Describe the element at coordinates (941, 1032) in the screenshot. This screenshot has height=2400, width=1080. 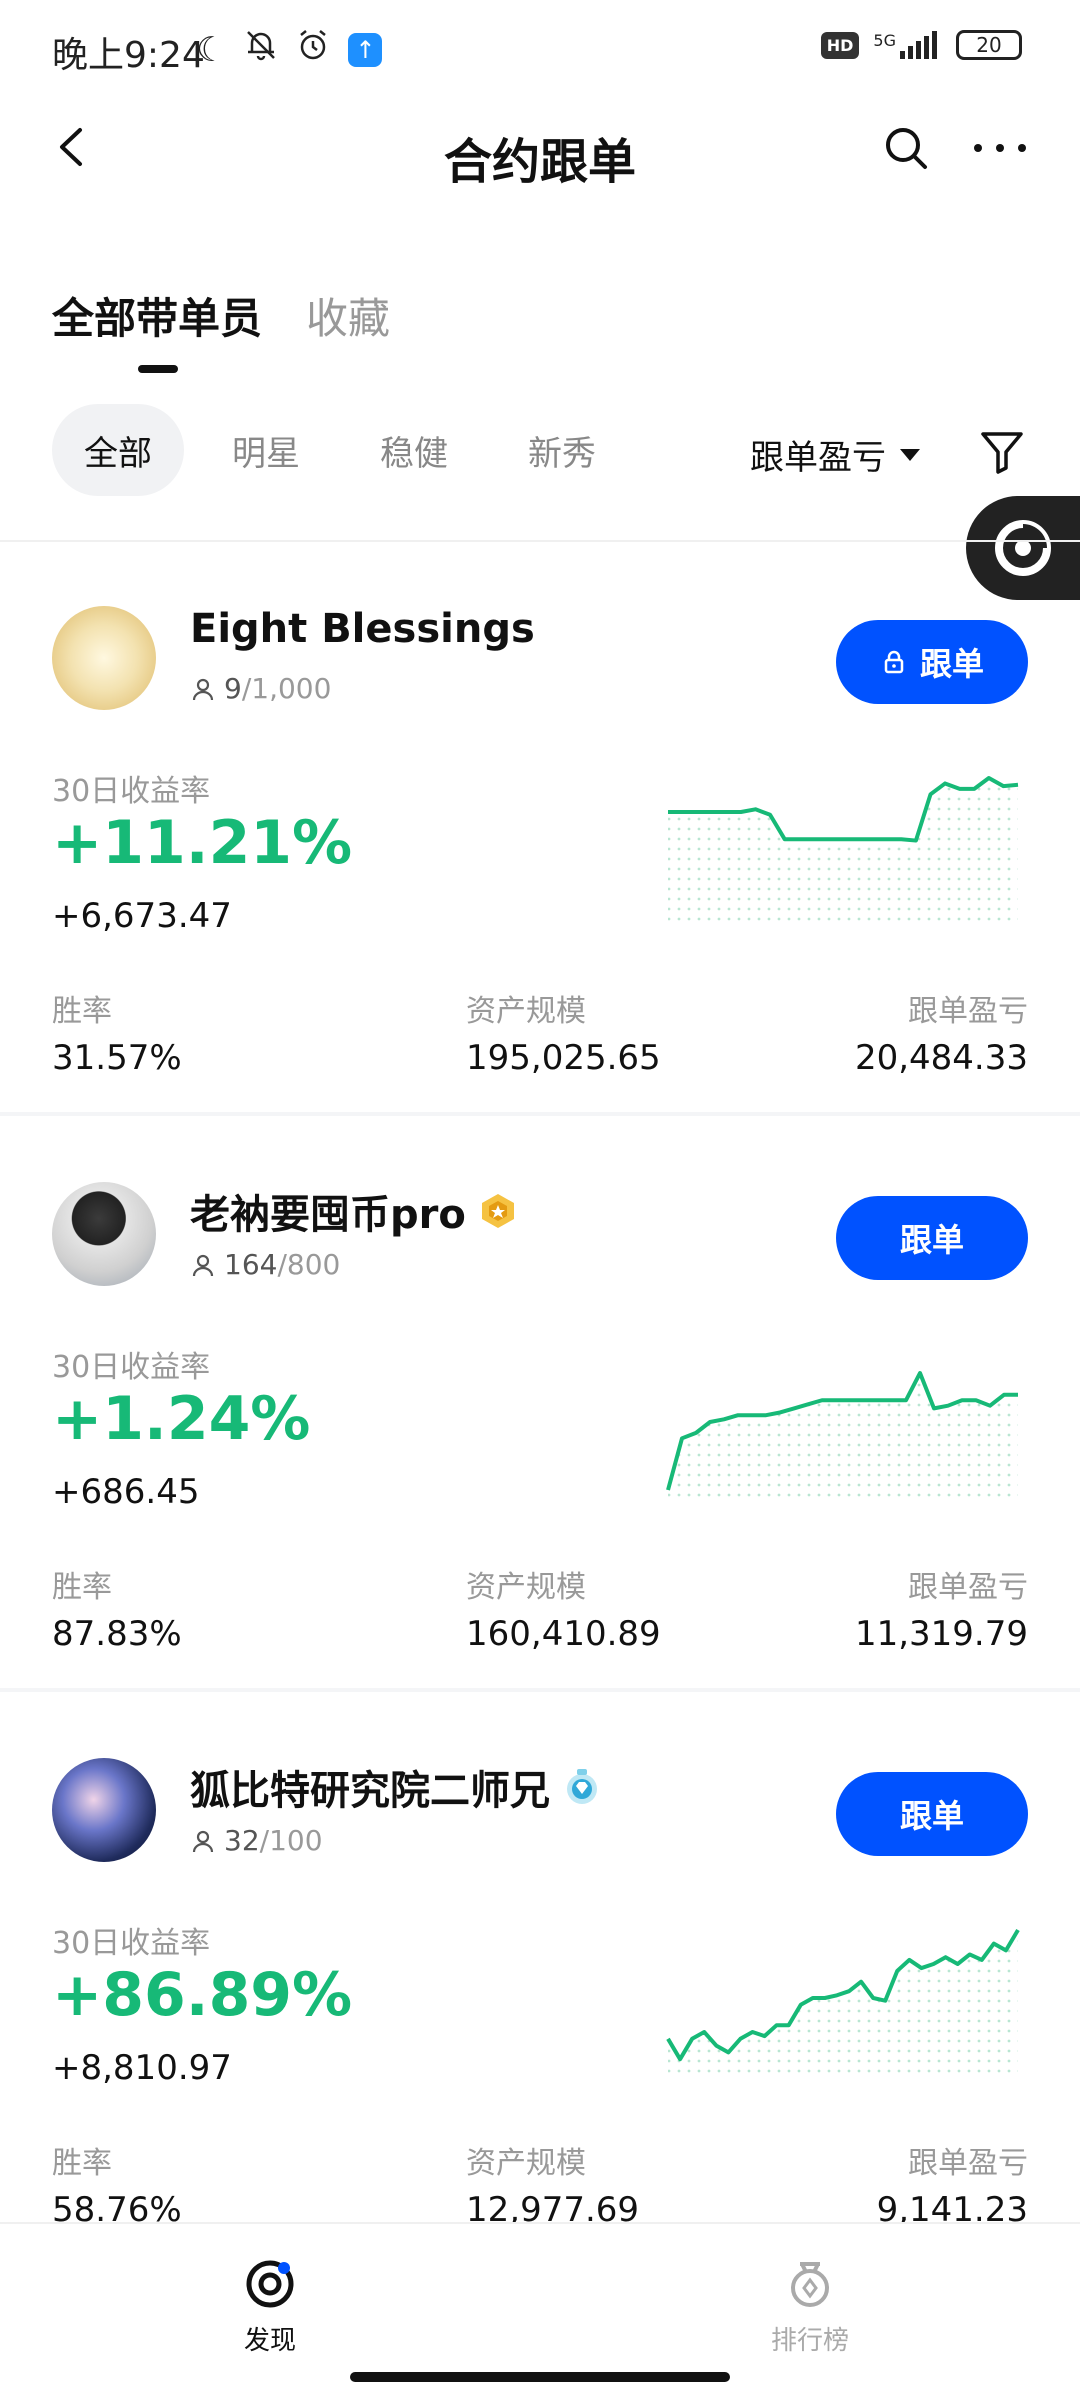
I see `copy-pnl-stat: 跟单盈亏 20,484.33` at that location.